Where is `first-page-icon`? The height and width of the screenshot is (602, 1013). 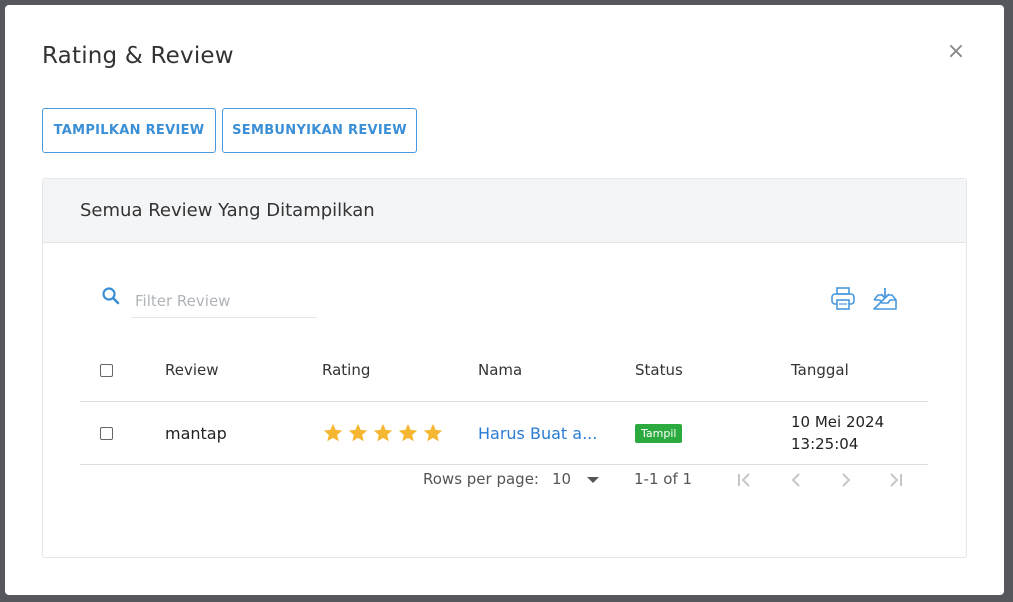 first-page-icon is located at coordinates (745, 480).